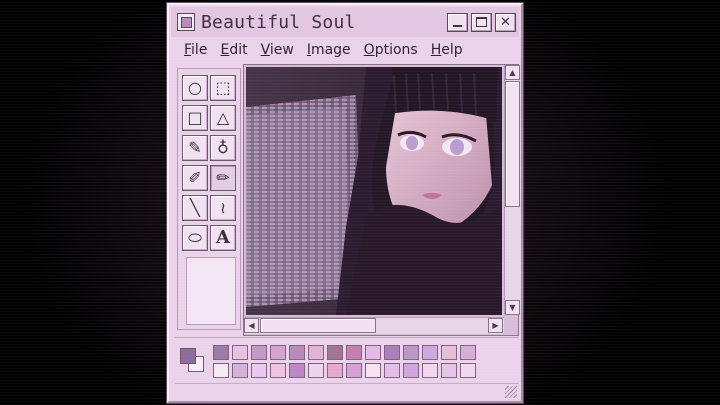  I want to click on current-colors, so click(193, 360).